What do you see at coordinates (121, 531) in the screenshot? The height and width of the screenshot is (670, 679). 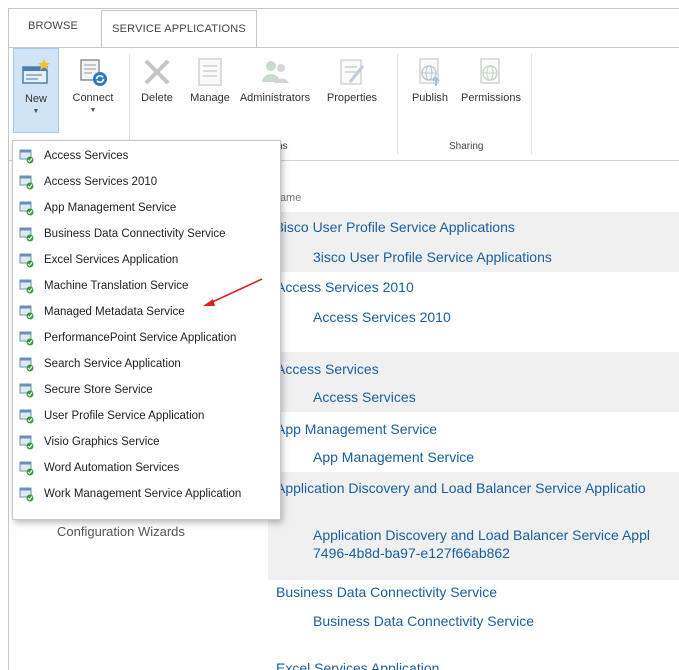 I see `nav-configuration-wizards: Configuration Wizards` at bounding box center [121, 531].